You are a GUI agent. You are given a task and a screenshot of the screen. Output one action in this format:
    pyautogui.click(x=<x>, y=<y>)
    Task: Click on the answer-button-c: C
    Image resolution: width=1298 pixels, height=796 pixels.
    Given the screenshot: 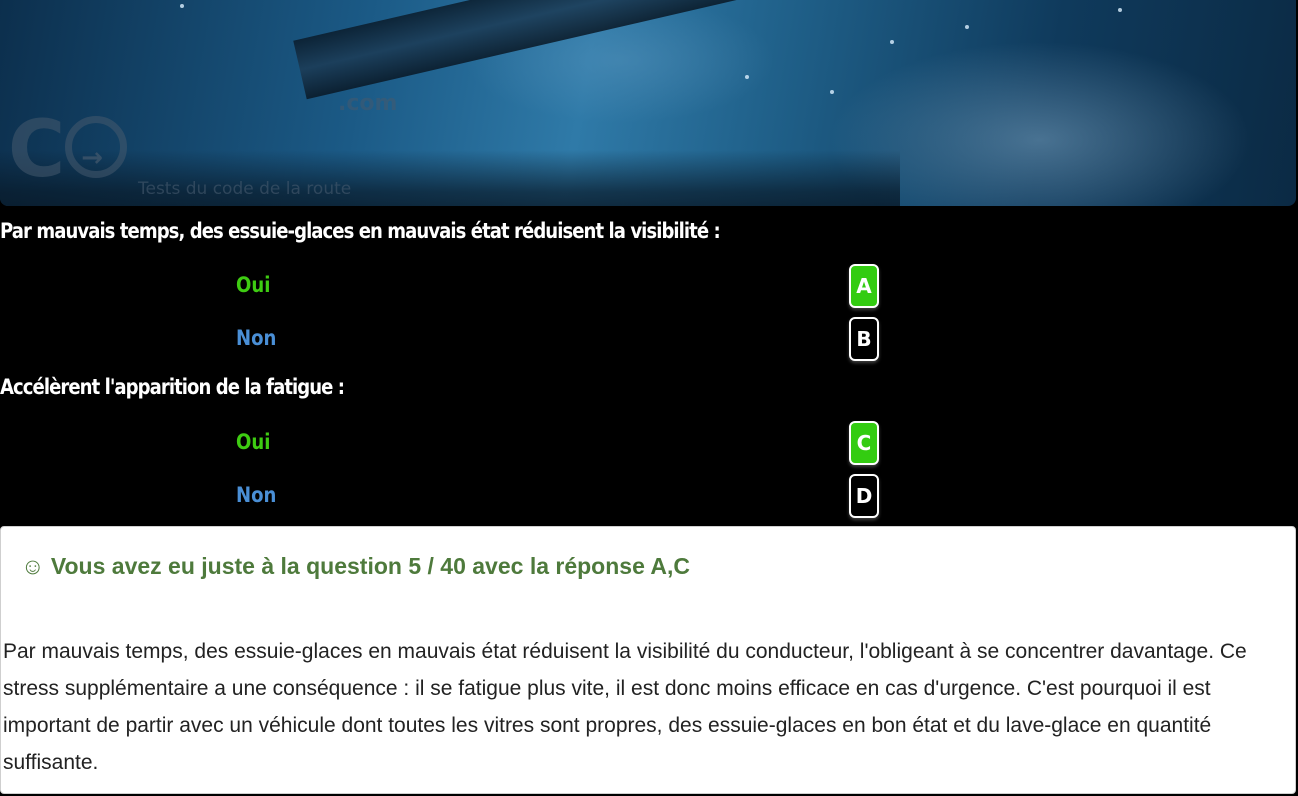 What is the action you would take?
    pyautogui.click(x=864, y=443)
    